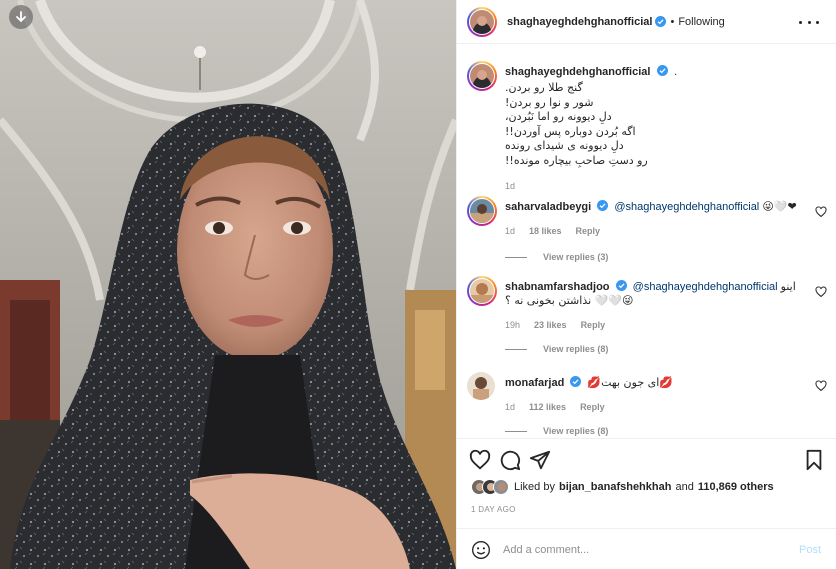 The image size is (836, 569). What do you see at coordinates (809, 22) in the screenshot?
I see `more-options-button` at bounding box center [809, 22].